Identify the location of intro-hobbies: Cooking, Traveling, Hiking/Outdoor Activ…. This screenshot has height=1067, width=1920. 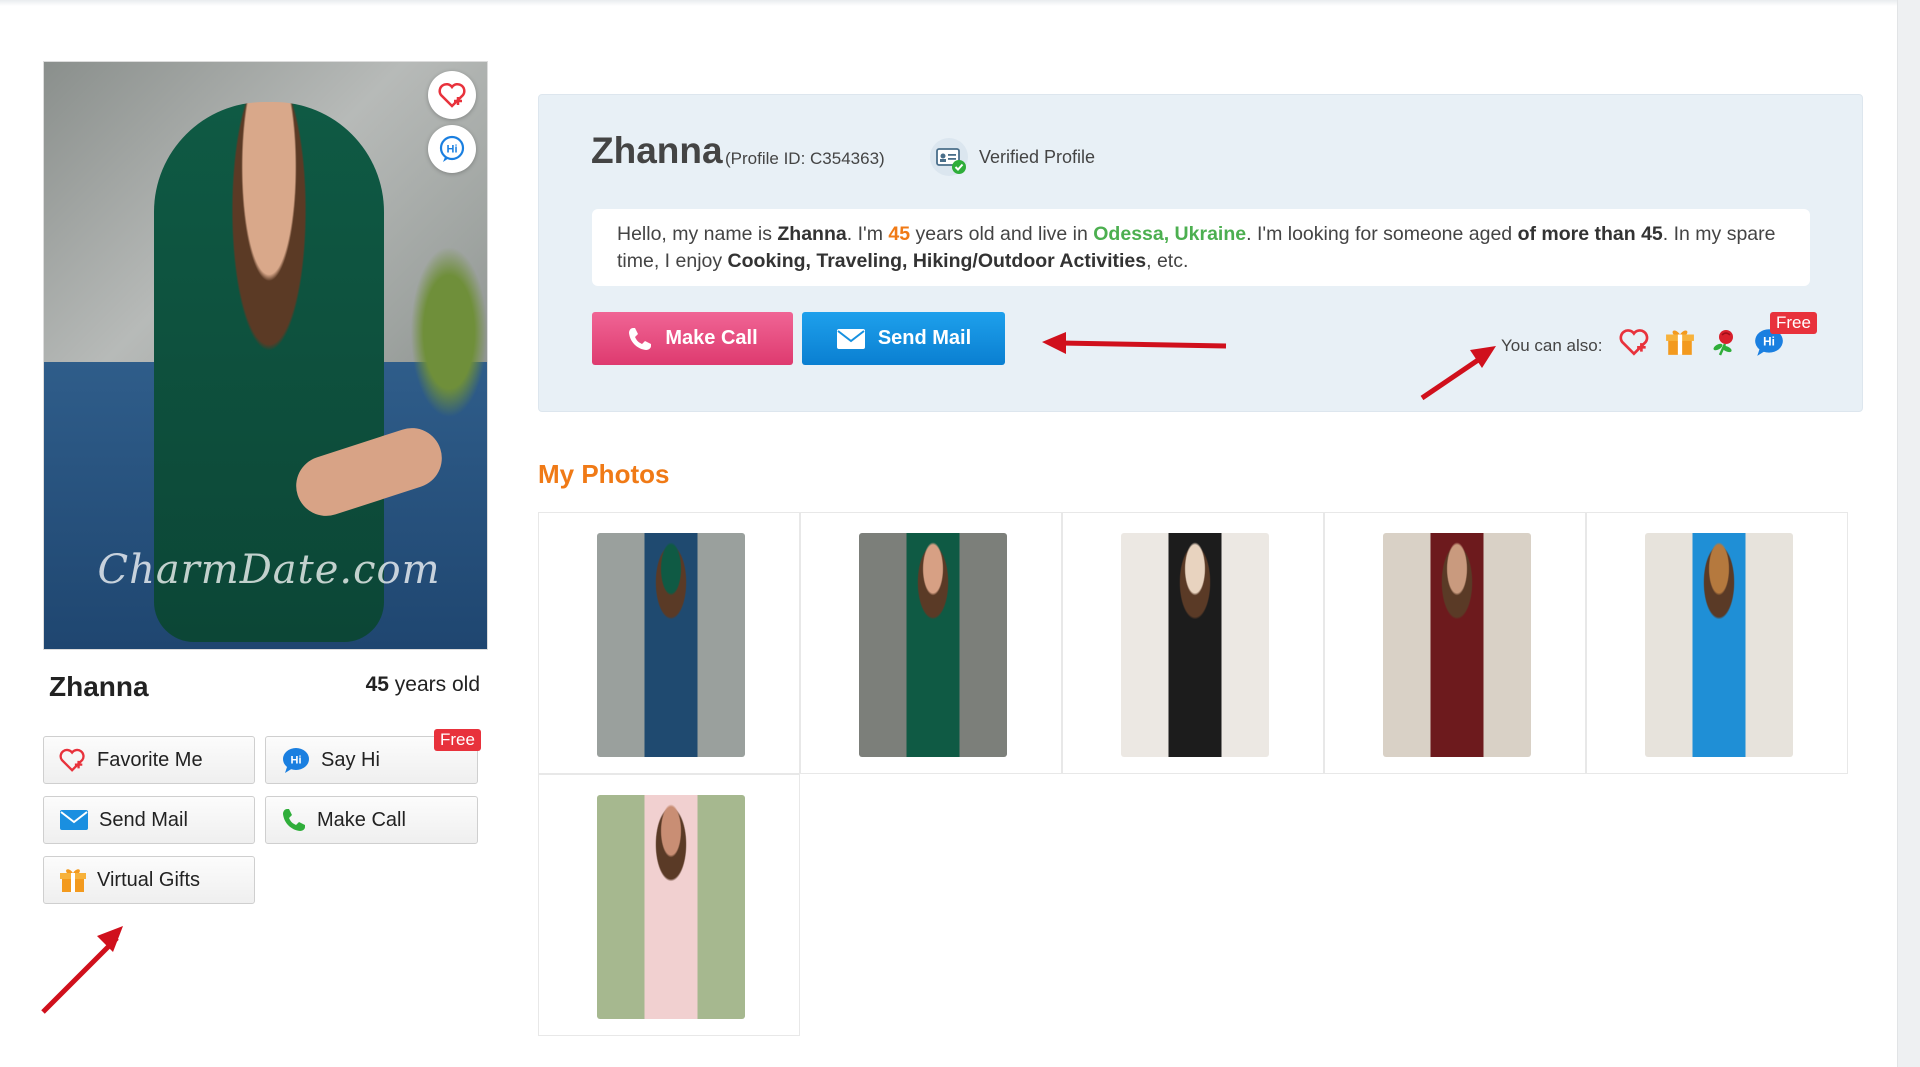
(937, 261).